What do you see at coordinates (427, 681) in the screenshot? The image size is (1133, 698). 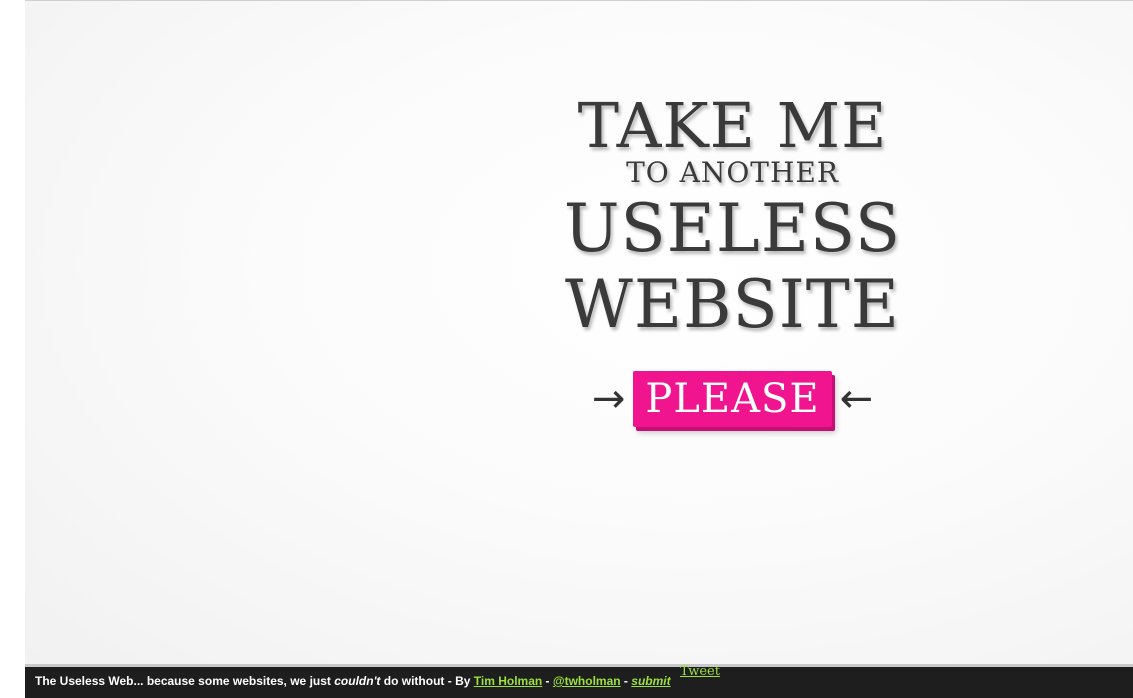 I see `footer-tagline-end: do without - By` at bounding box center [427, 681].